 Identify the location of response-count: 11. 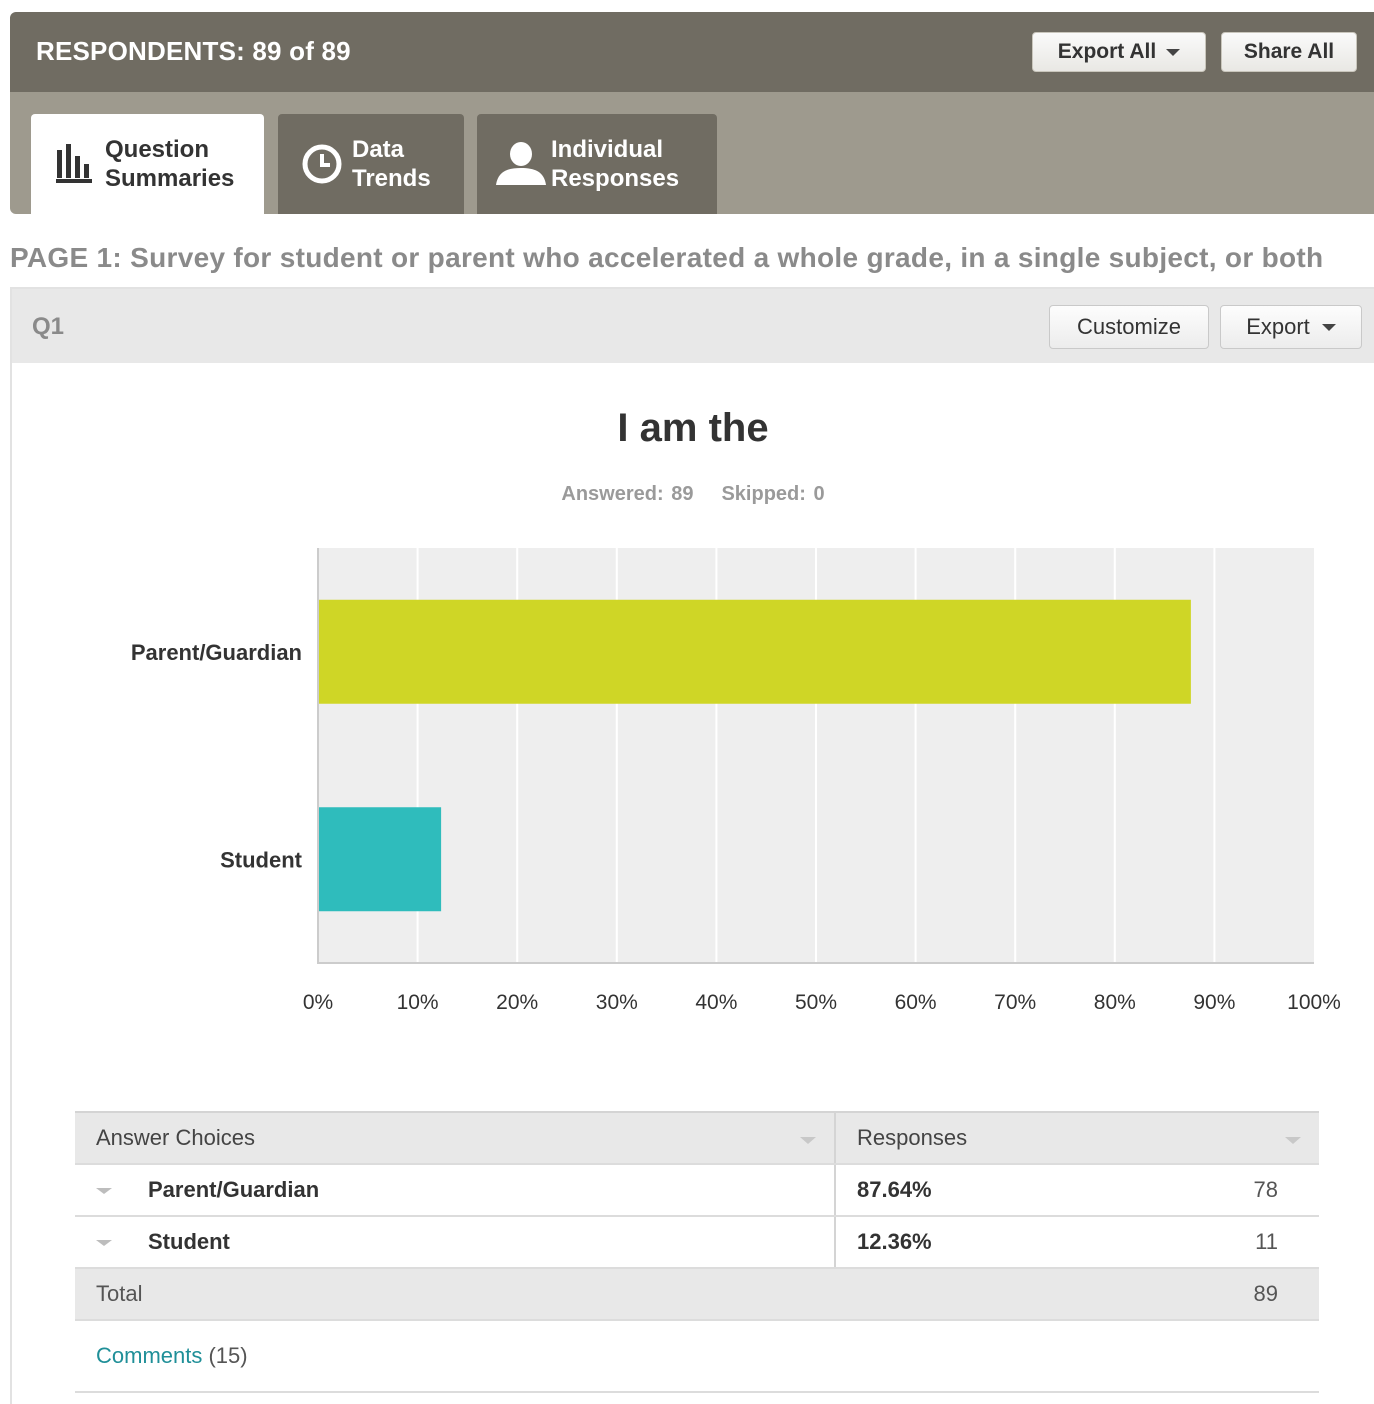
(1221, 1242).